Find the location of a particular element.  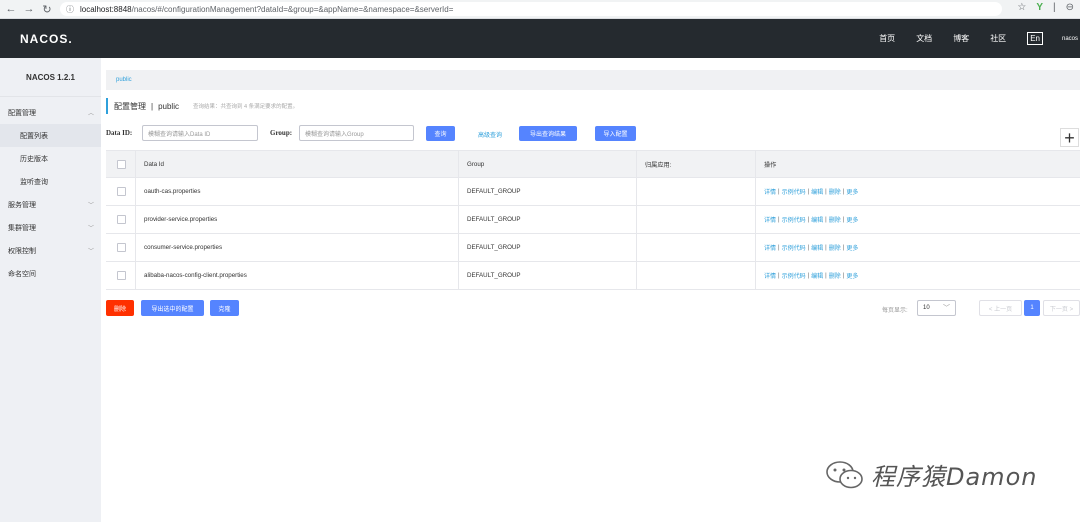

nav-home: 首页 is located at coordinates (887, 38).